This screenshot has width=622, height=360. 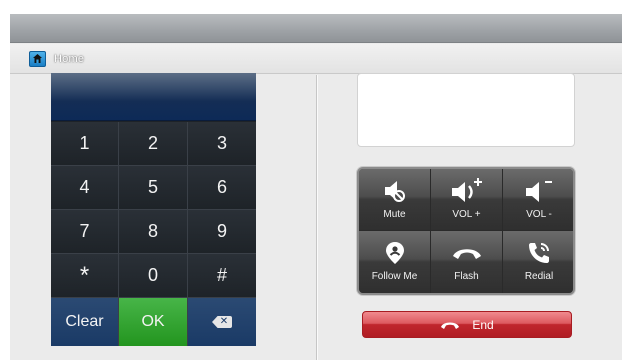 What do you see at coordinates (466, 254) in the screenshot?
I see `flash-handset-icon` at bounding box center [466, 254].